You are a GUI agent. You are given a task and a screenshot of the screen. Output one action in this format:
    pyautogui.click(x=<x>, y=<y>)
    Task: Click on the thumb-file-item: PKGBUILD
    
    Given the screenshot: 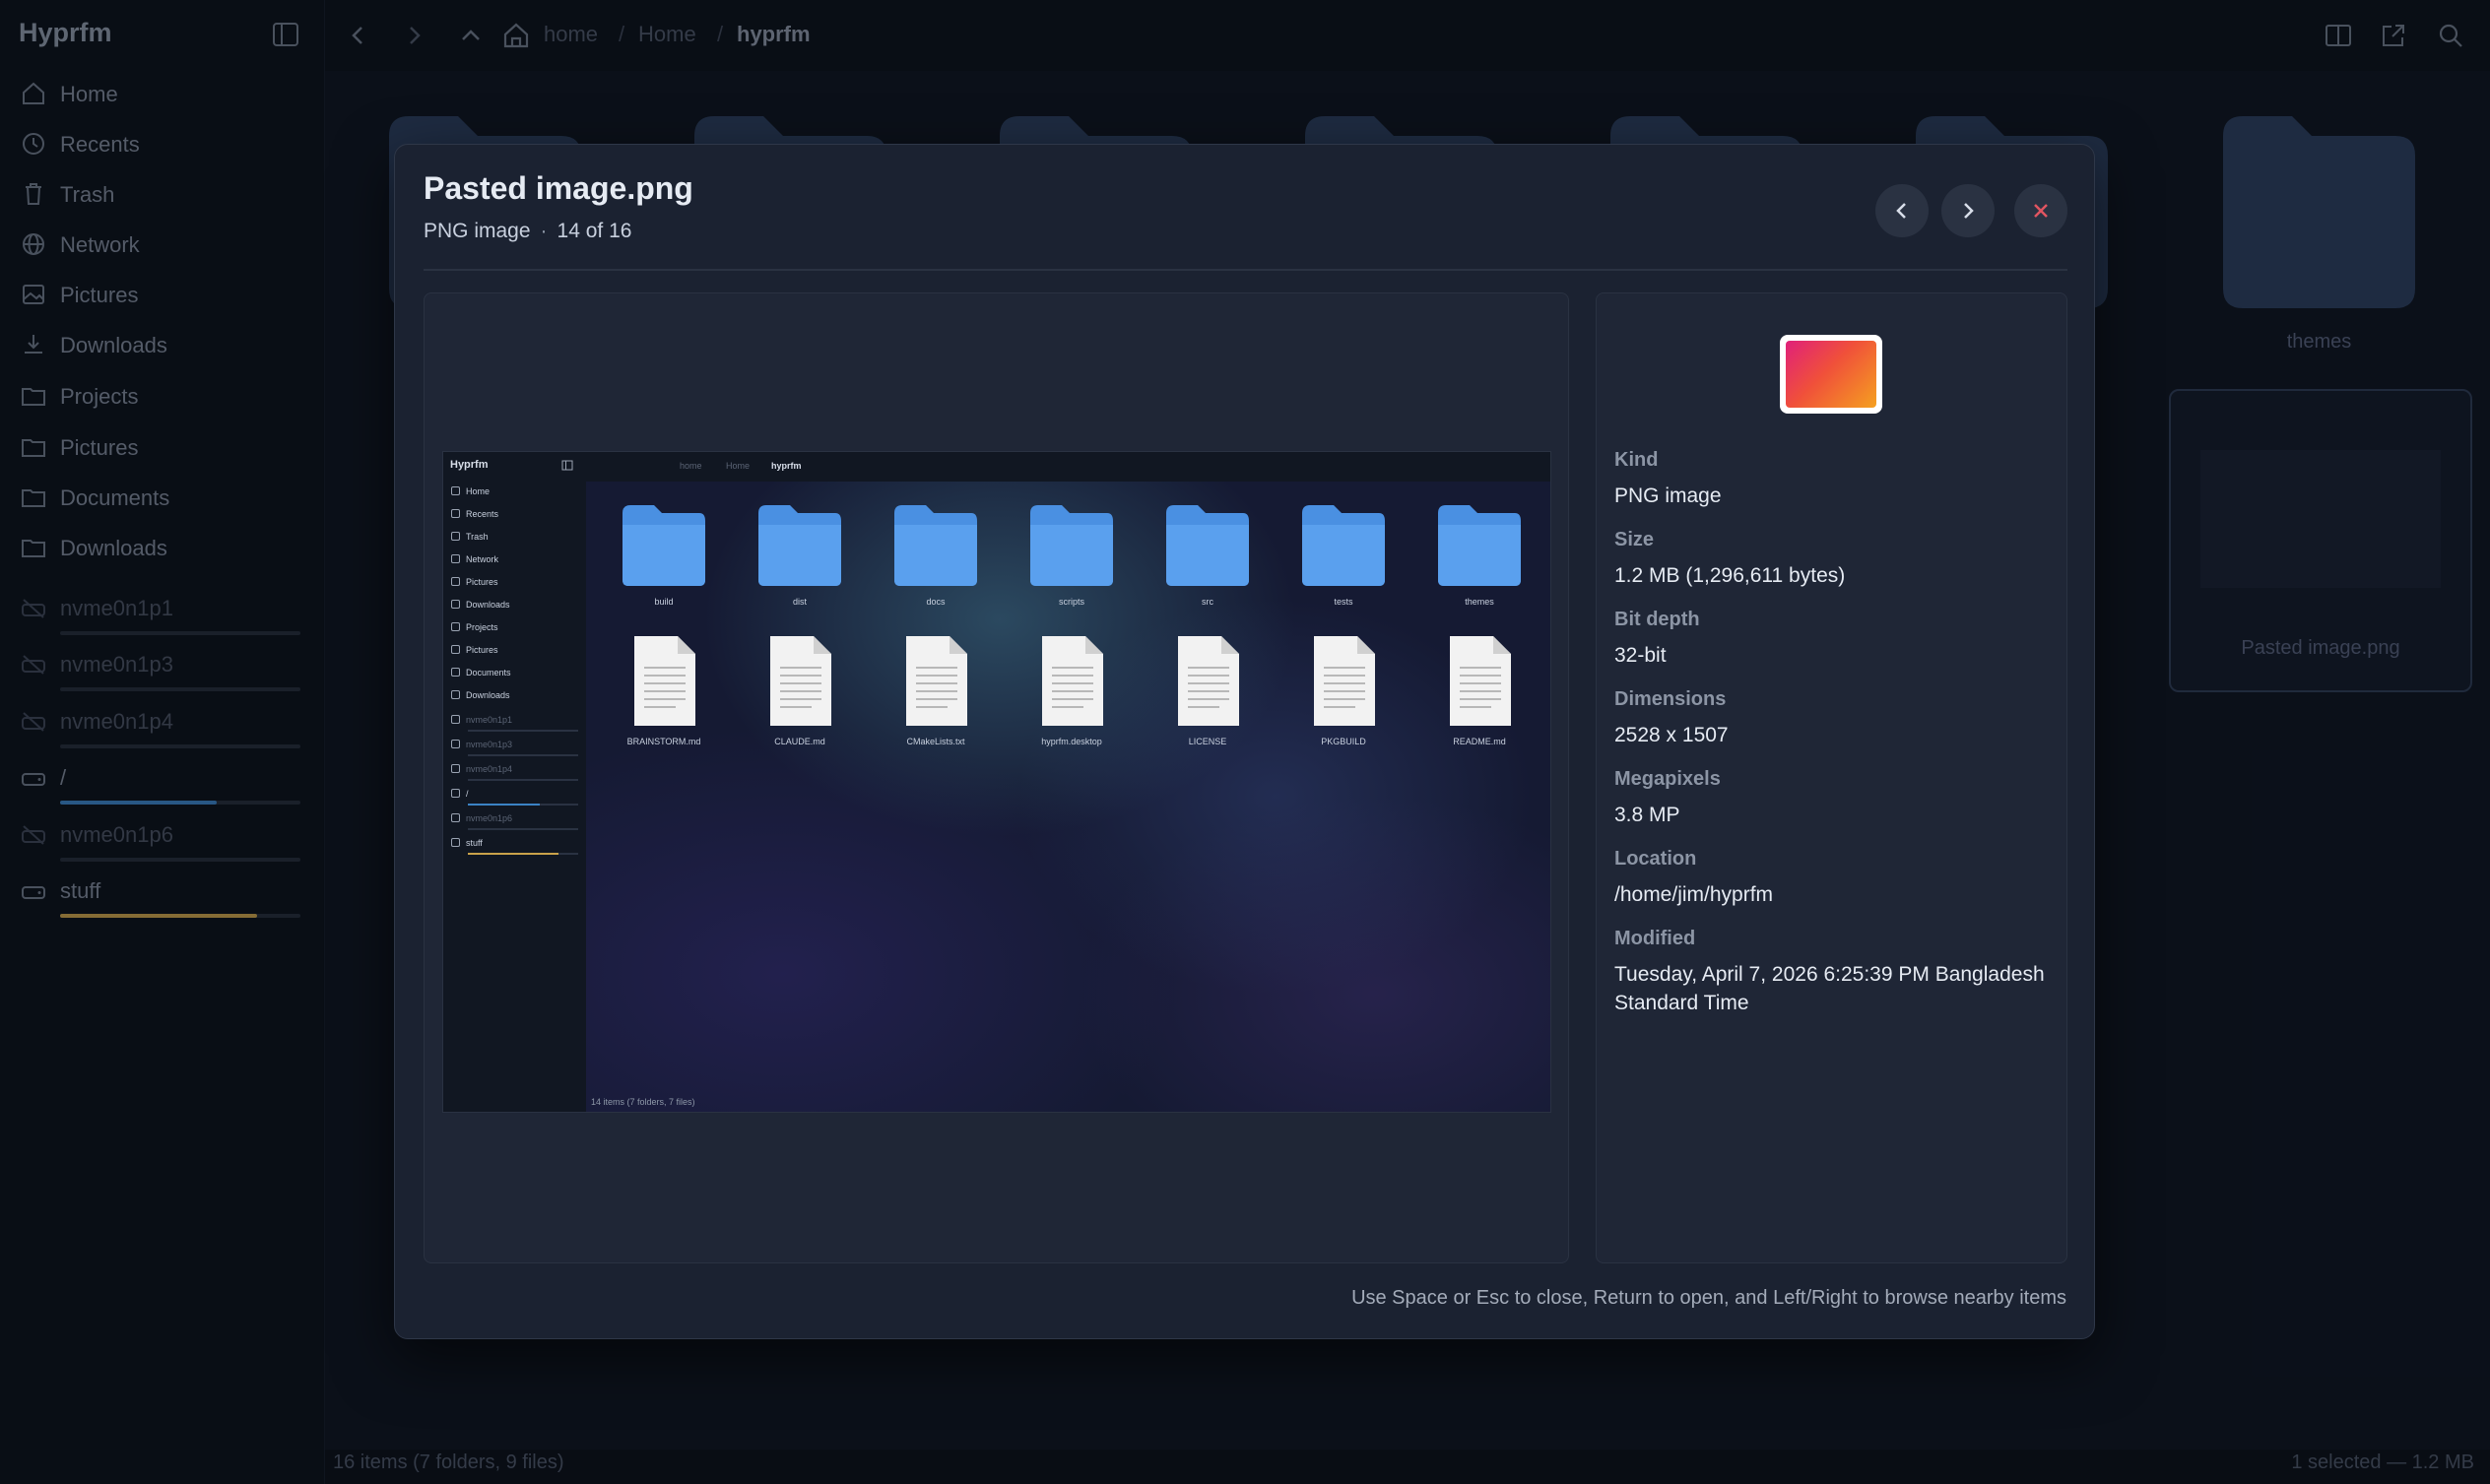 What is the action you would take?
    pyautogui.click(x=1344, y=690)
    